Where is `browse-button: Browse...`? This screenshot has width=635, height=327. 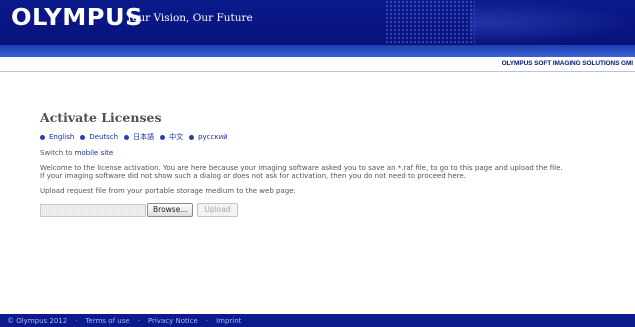
browse-button: Browse... is located at coordinates (170, 210).